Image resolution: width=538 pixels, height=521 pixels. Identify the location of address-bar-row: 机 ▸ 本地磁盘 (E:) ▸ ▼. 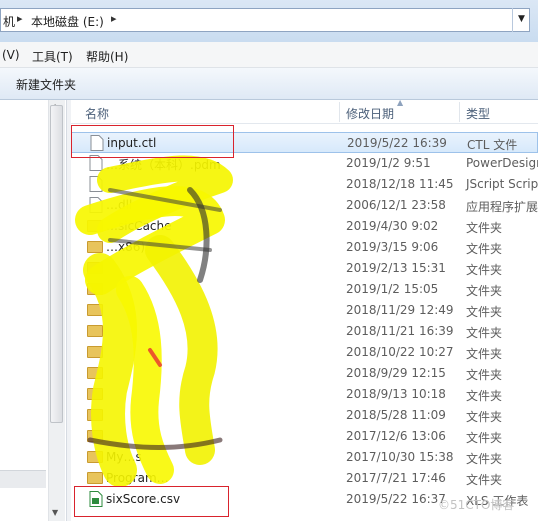
(269, 21).